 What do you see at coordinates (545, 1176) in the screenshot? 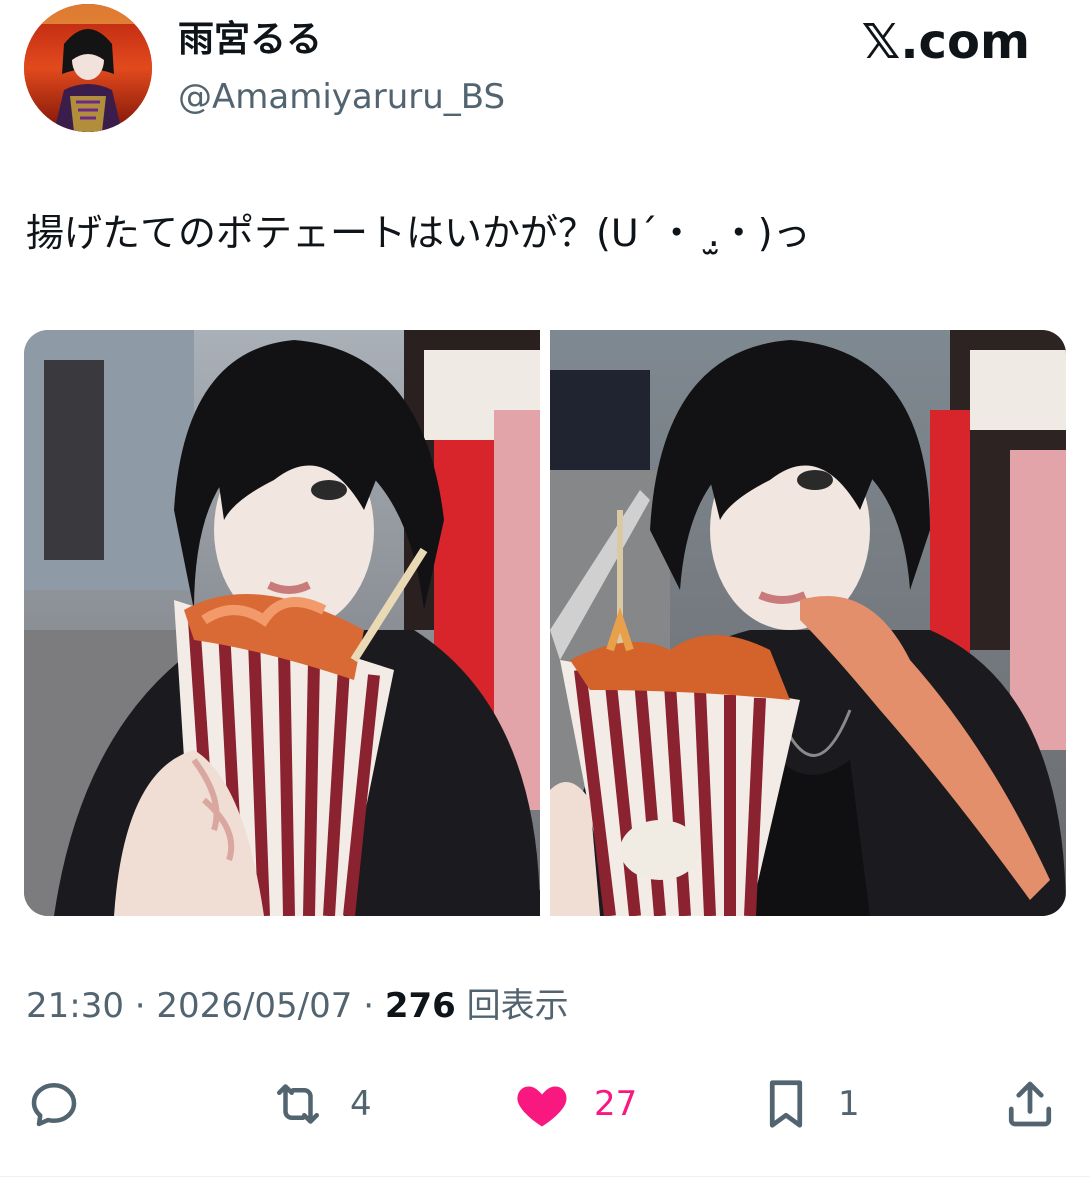
I see `divider` at bounding box center [545, 1176].